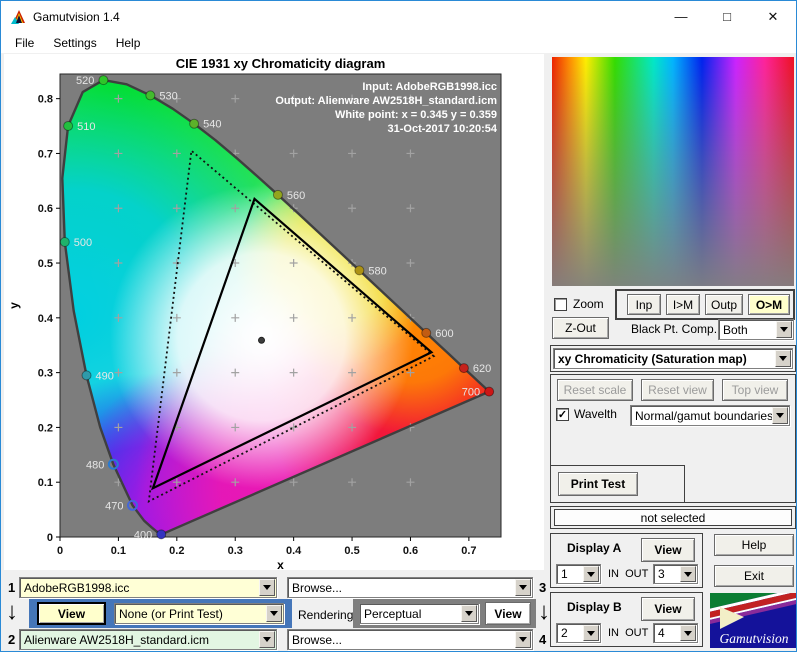  What do you see at coordinates (755, 390) in the screenshot?
I see `top-view-button: Top view` at bounding box center [755, 390].